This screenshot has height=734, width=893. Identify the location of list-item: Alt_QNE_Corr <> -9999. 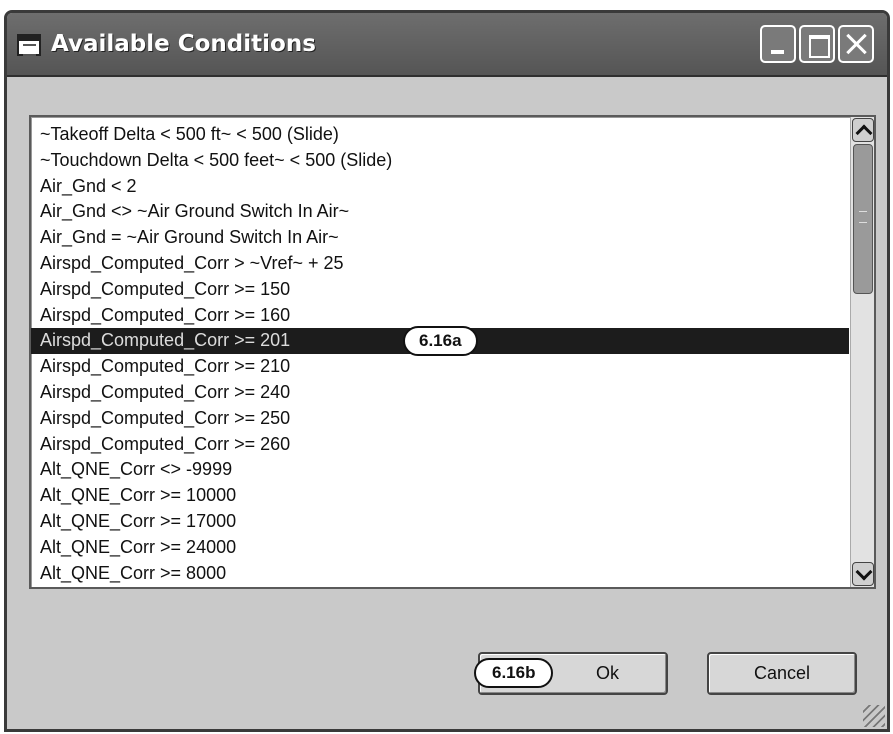
(440, 470).